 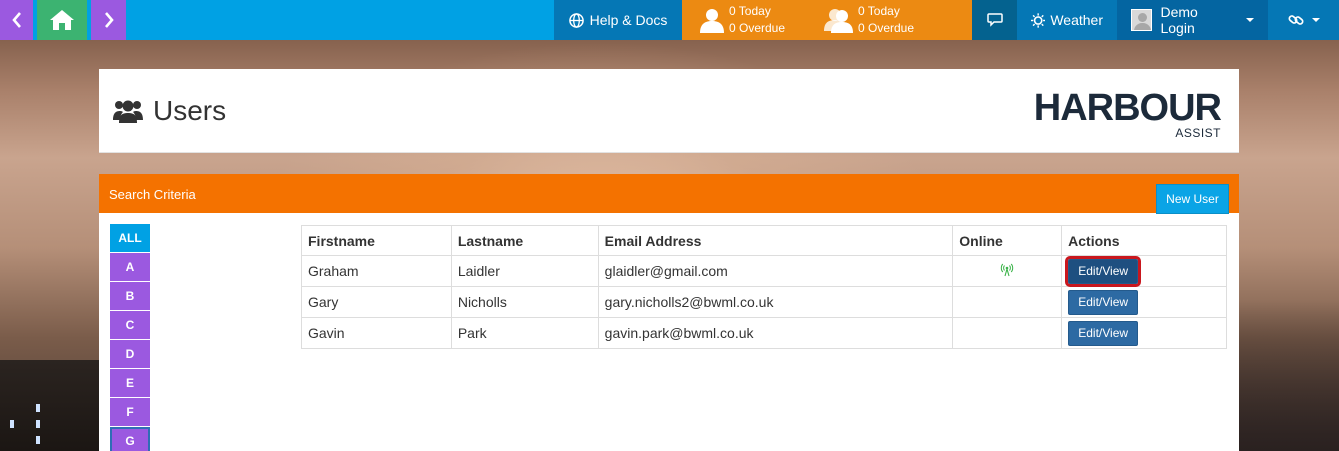 I want to click on letter-filter-b: B, so click(x=130, y=296).